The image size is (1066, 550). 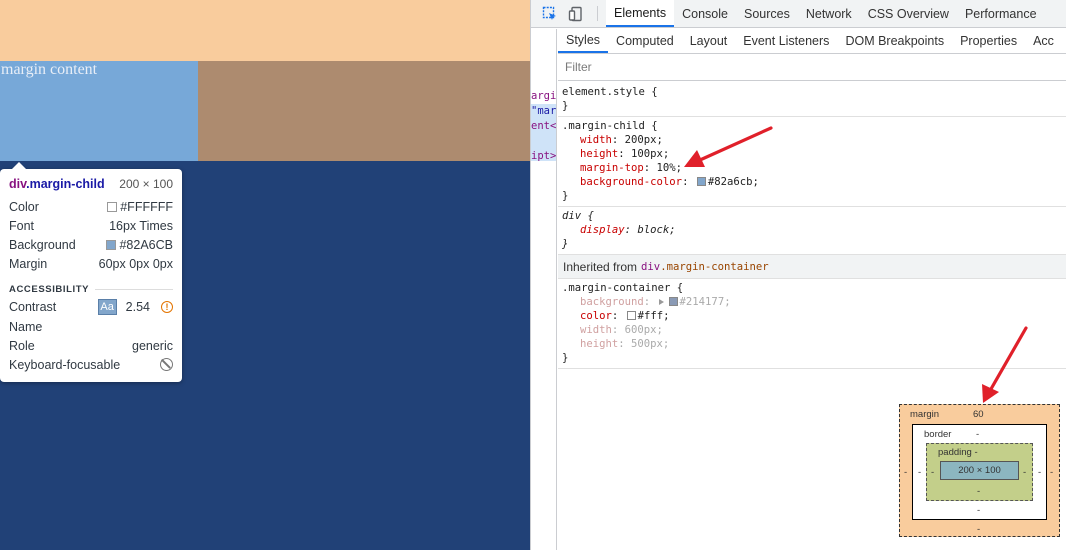 What do you see at coordinates (543, 96) in the screenshot?
I see `dom-line: argi` at bounding box center [543, 96].